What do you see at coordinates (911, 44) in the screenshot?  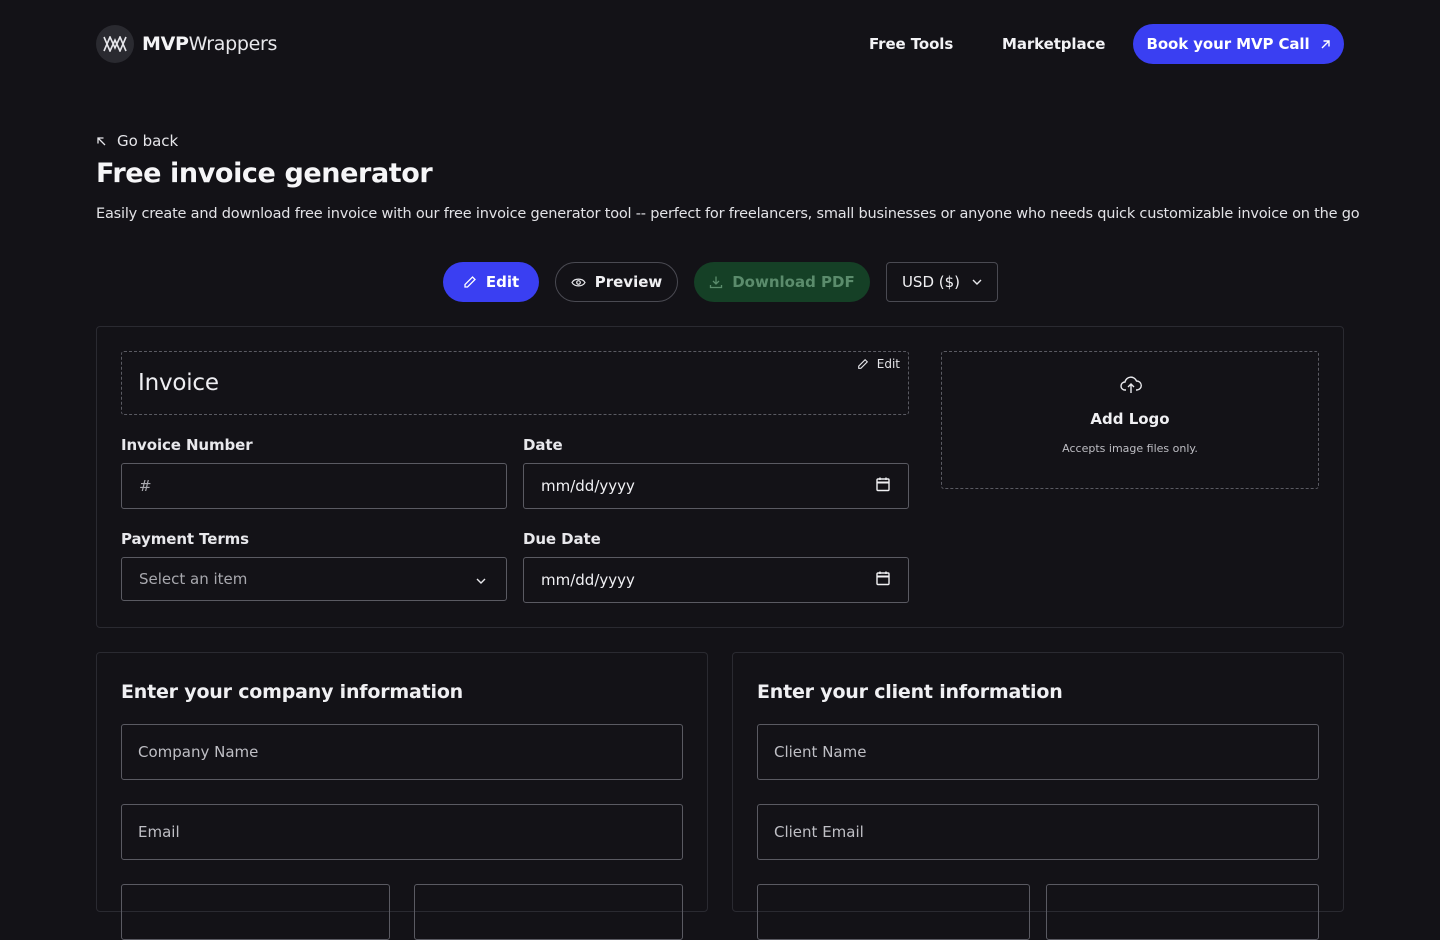 I see `nav-free-tools: Free Tools` at bounding box center [911, 44].